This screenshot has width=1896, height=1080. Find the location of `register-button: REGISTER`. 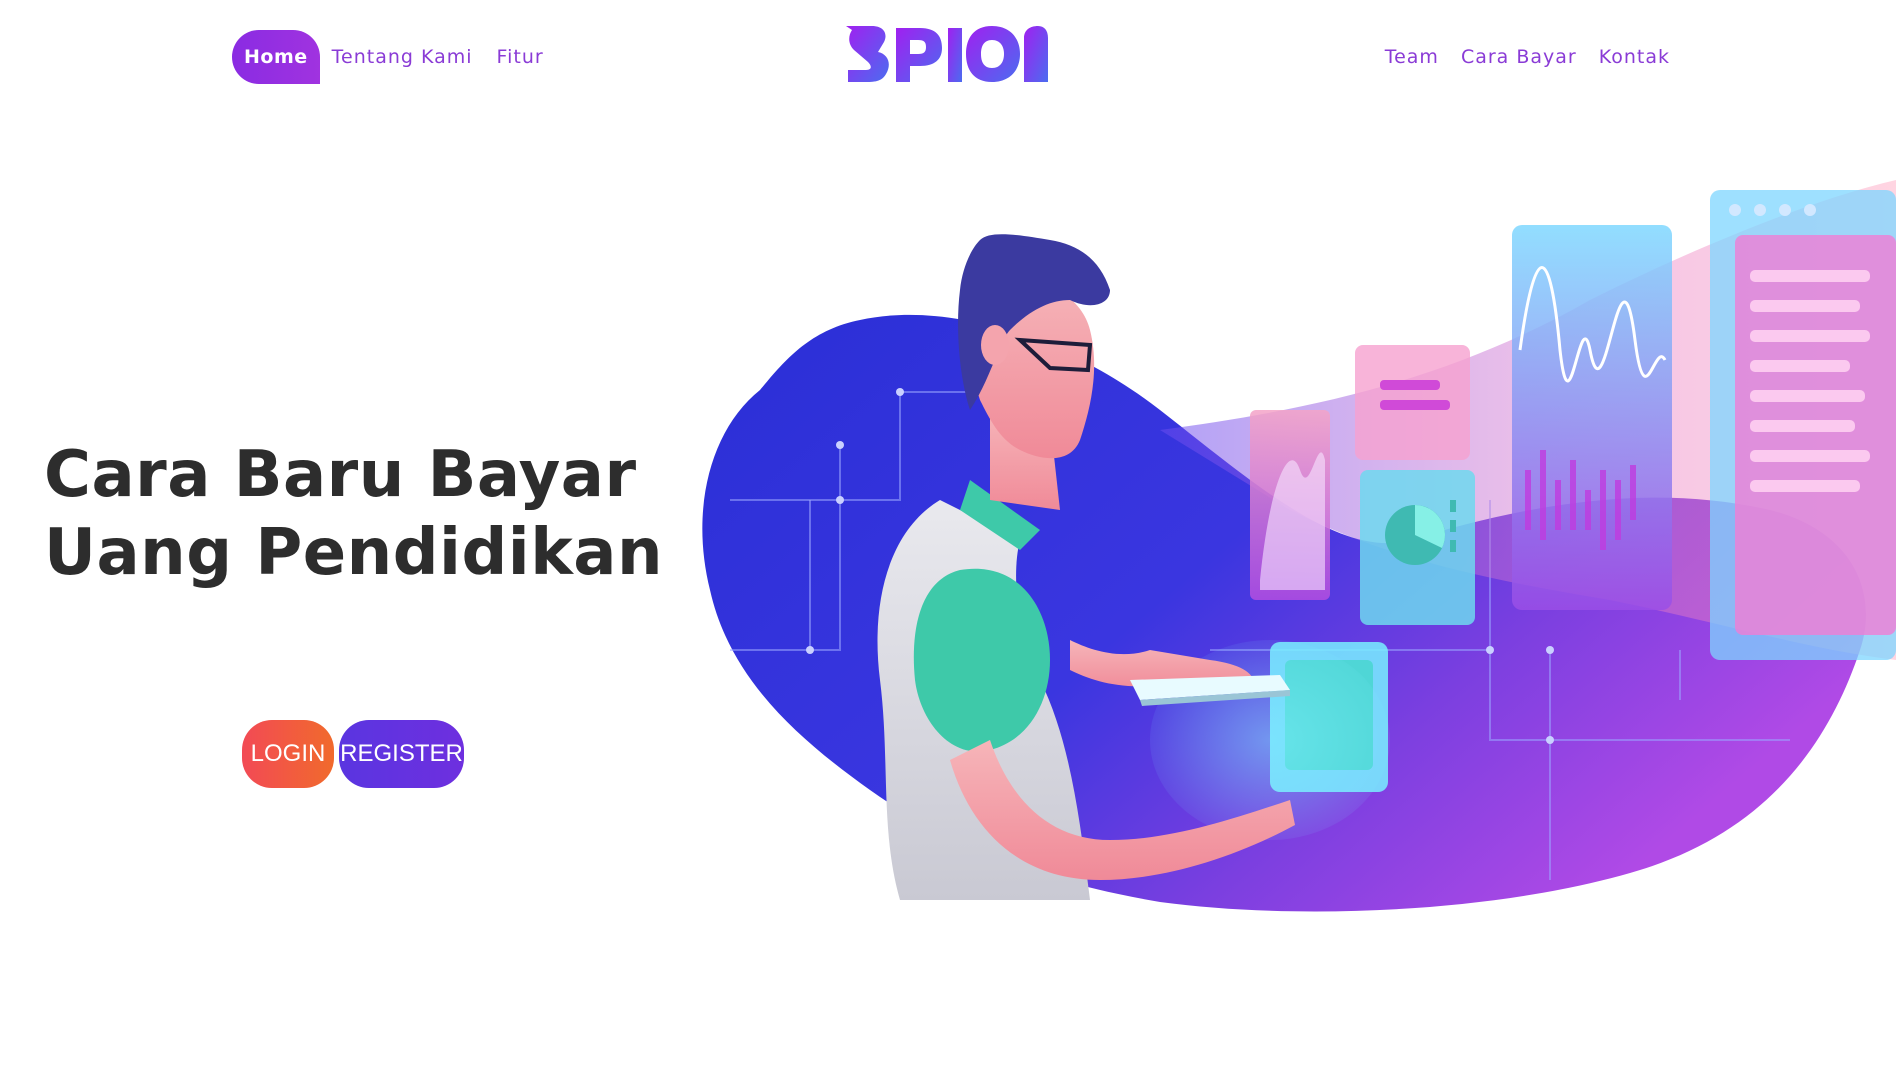

register-button: REGISTER is located at coordinates (401, 754).